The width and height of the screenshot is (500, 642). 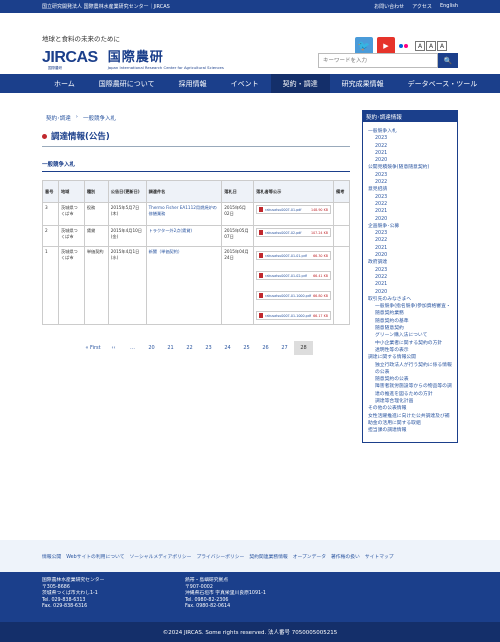 I want to click on sidebar-menu-item: 取引先のみなさまへ, so click(x=410, y=299).